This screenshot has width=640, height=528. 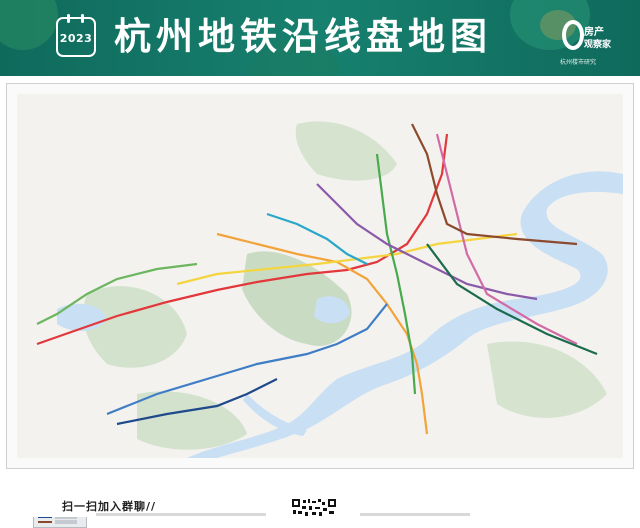 What do you see at coordinates (573, 35) in the screenshot?
I see `brand-o-mark-icon` at bounding box center [573, 35].